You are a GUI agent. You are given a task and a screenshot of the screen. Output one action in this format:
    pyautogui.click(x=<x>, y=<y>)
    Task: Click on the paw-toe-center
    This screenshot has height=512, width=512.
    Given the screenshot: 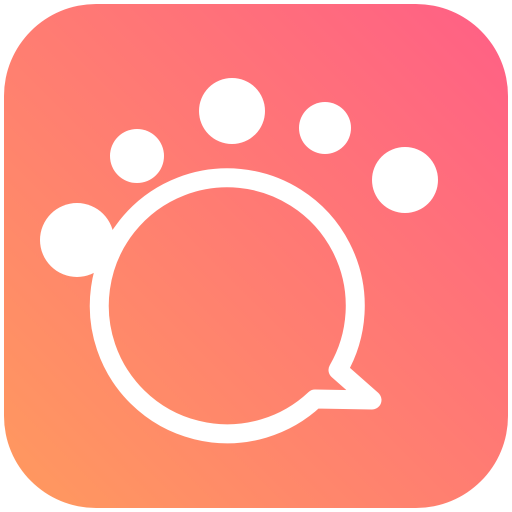 What is the action you would take?
    pyautogui.click(x=232, y=111)
    